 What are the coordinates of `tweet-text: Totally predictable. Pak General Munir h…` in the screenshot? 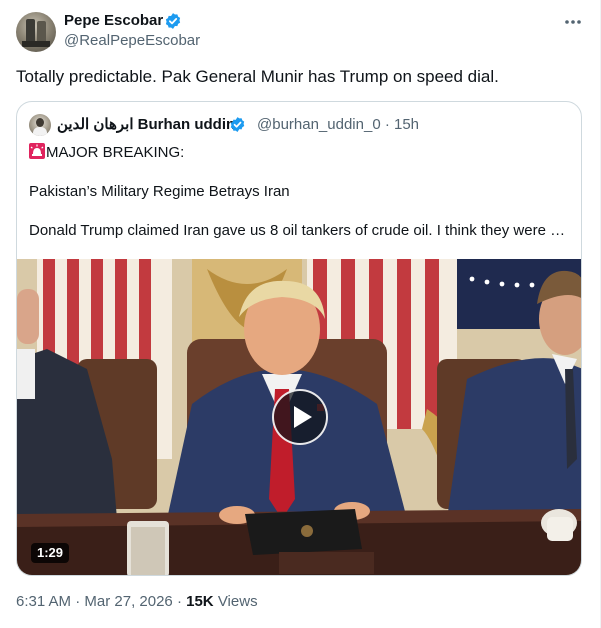 It's located at (257, 76).